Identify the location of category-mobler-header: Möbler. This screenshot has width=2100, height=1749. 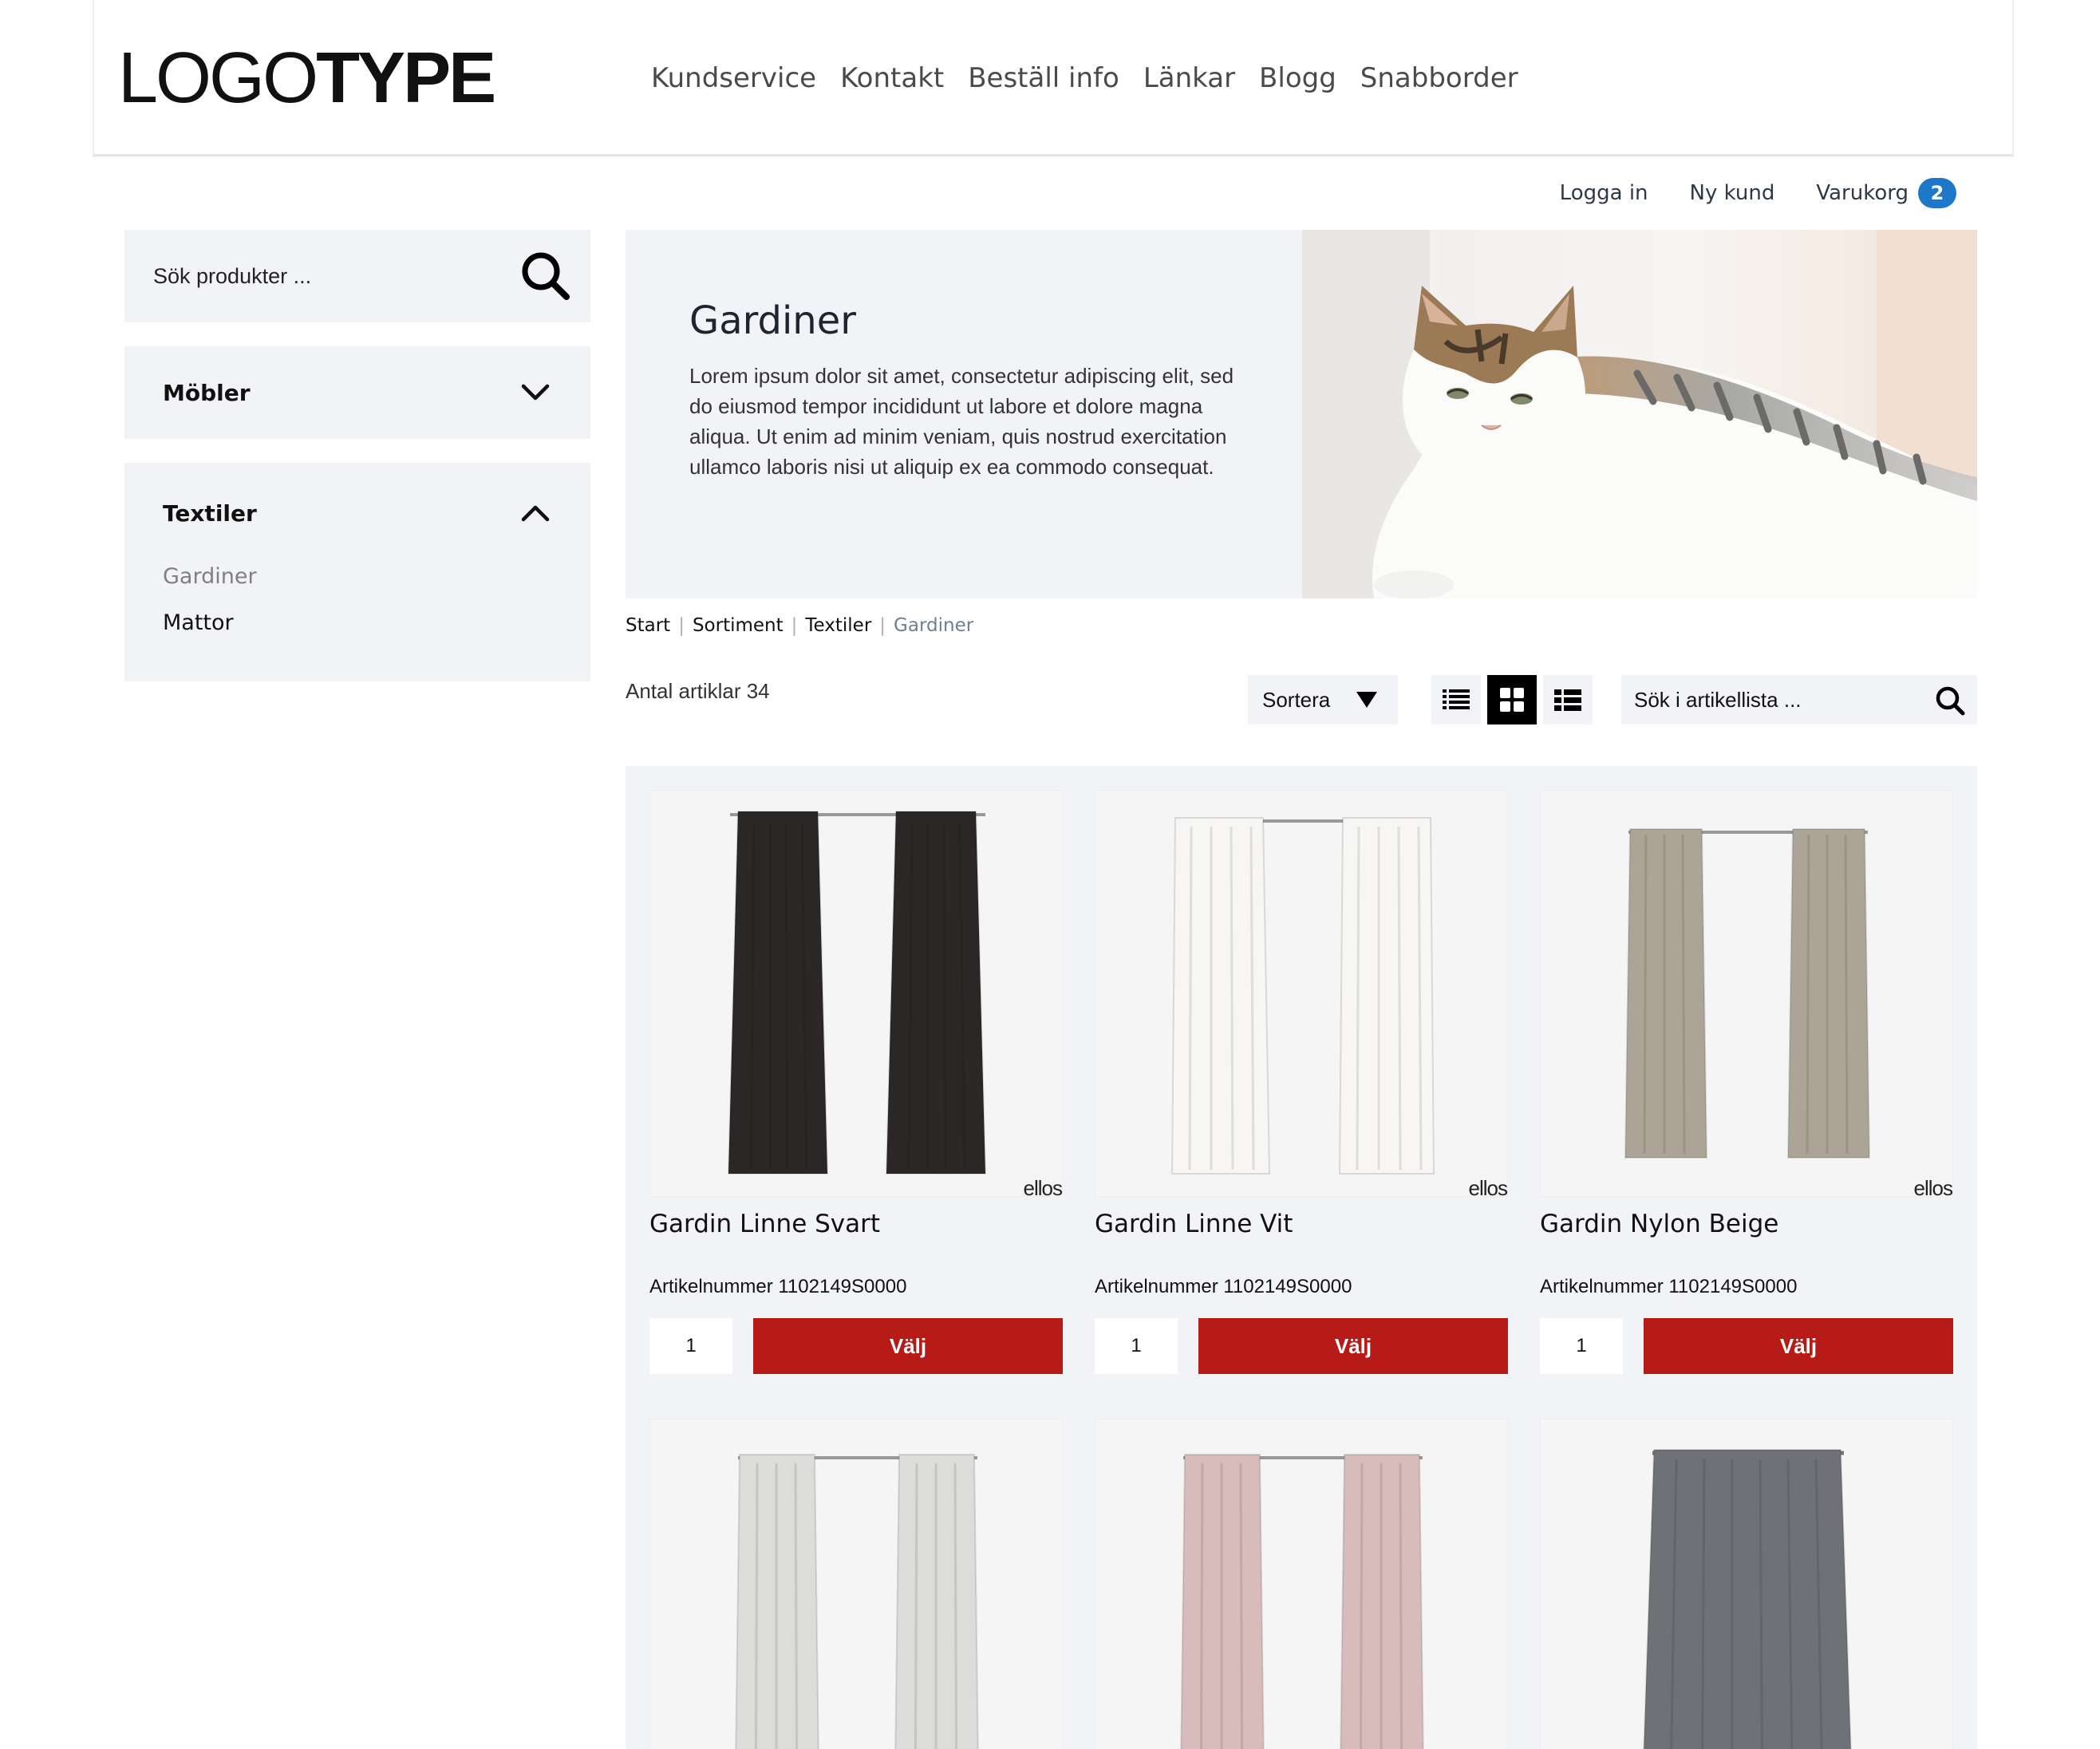
(357, 393).